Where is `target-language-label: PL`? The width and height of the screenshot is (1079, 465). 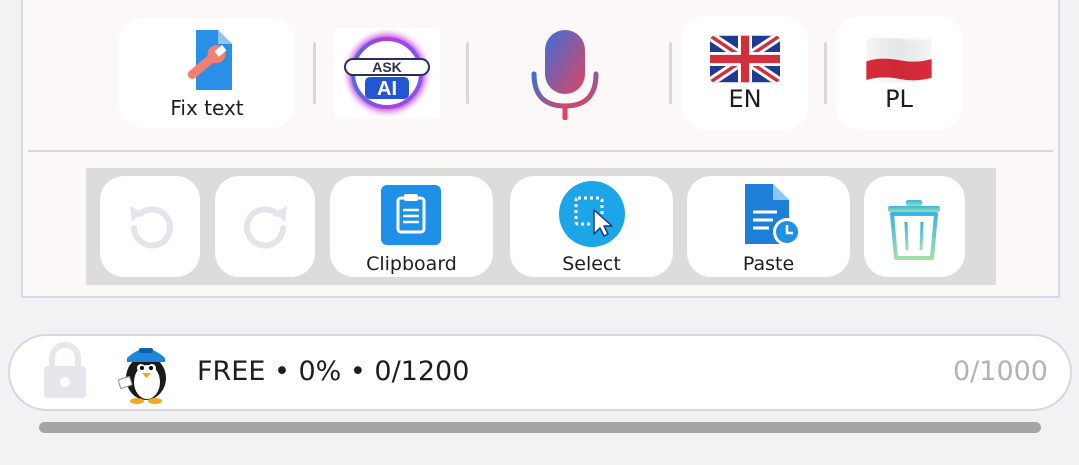
target-language-label: PL is located at coordinates (899, 99).